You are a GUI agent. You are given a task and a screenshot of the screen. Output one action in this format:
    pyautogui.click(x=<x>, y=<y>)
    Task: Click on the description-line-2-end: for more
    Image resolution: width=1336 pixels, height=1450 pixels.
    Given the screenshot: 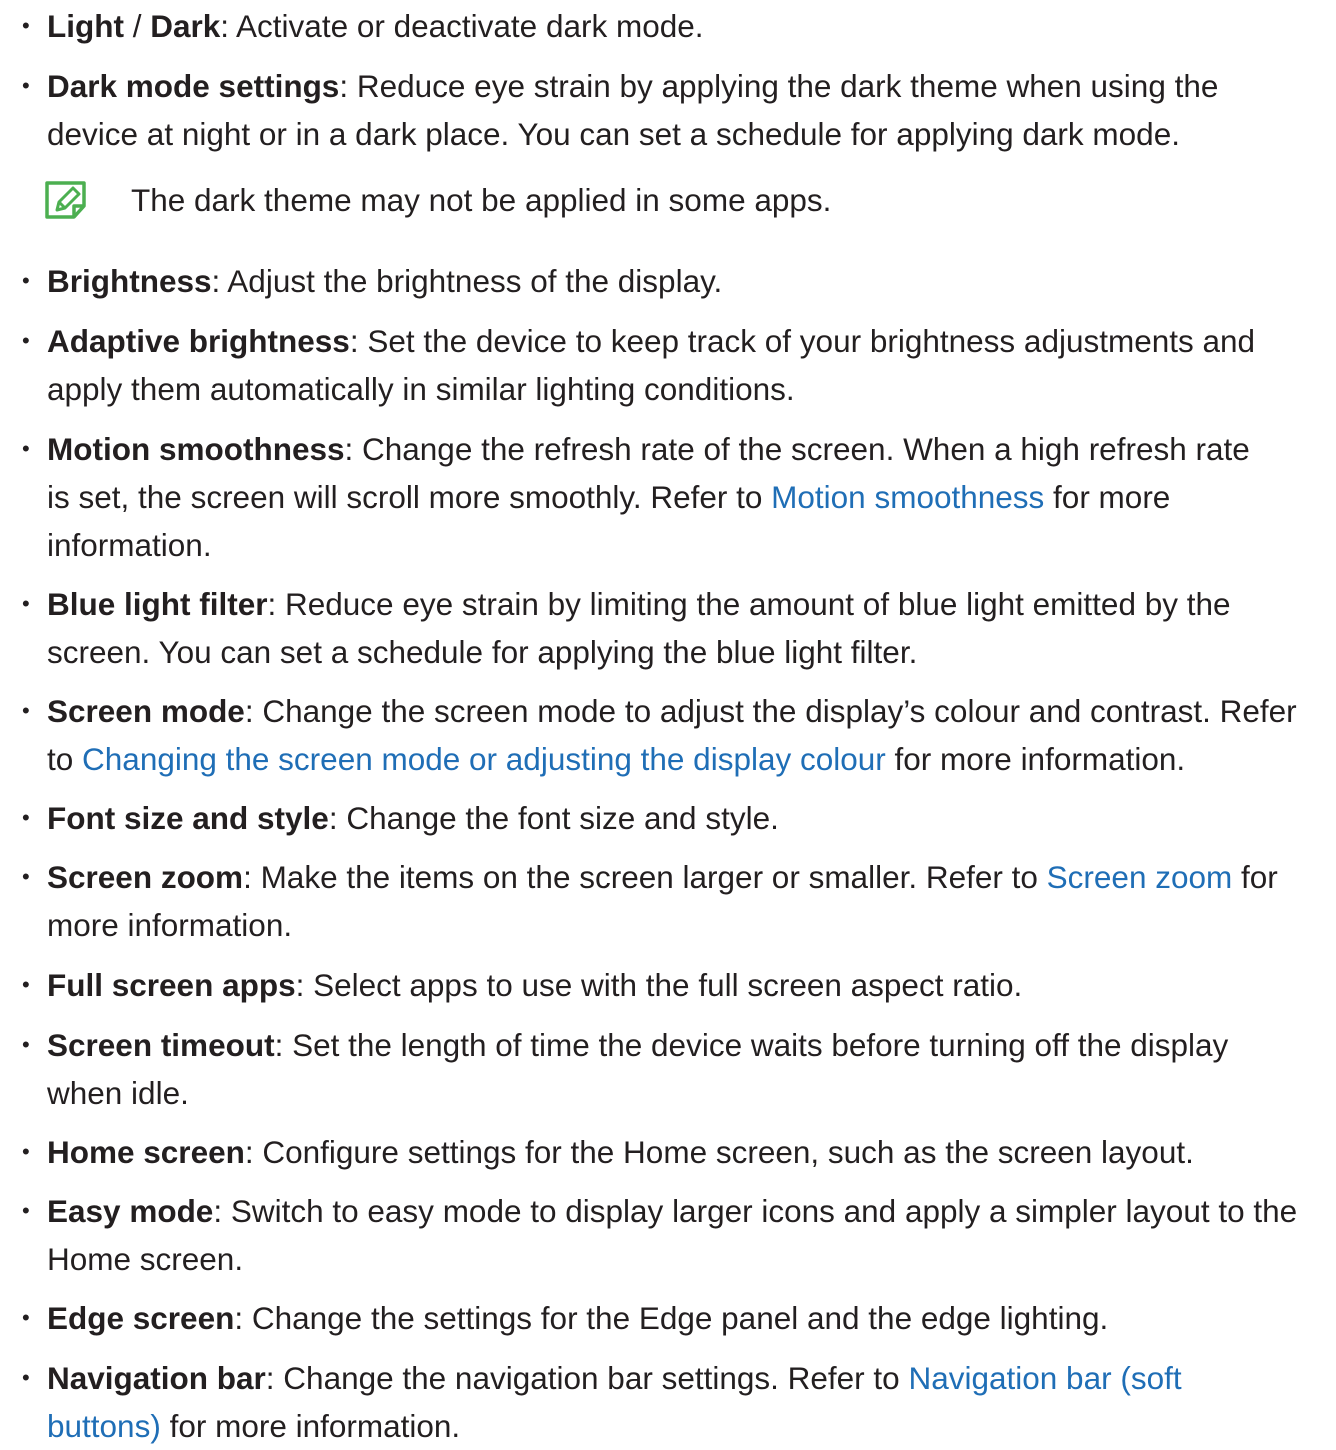 What is the action you would take?
    pyautogui.click(x=1107, y=497)
    